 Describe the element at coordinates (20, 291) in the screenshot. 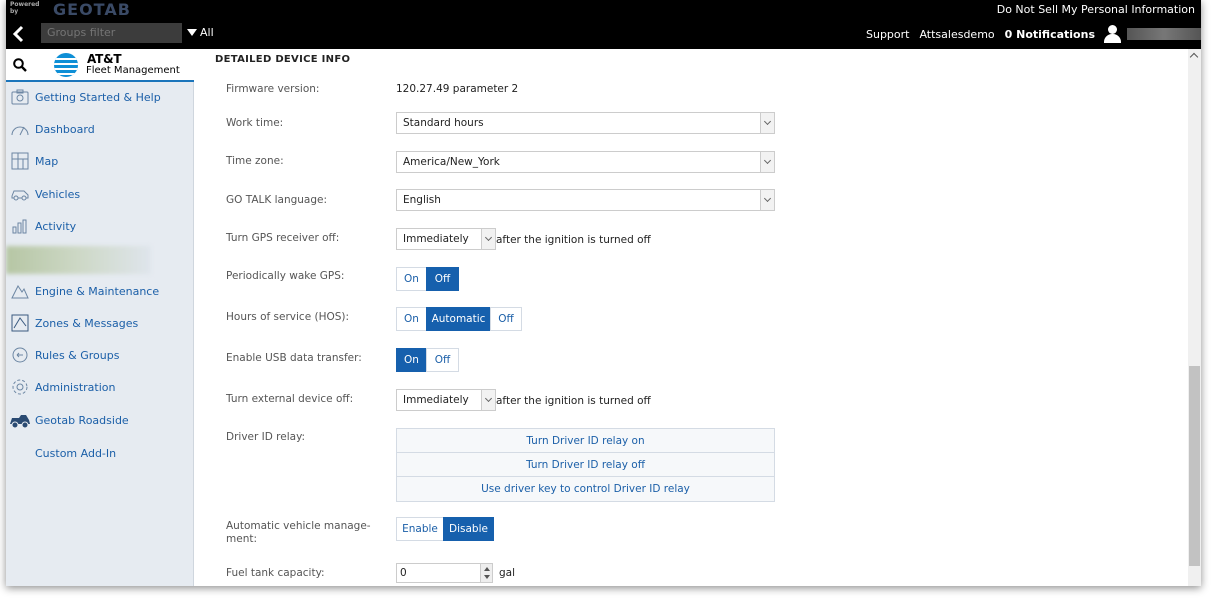

I see `engine-icon` at that location.